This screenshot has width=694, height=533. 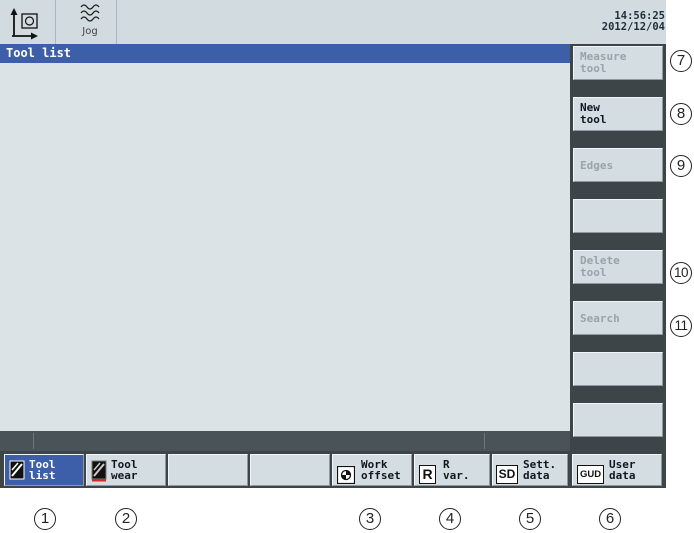 I want to click on softkey-tool-wear: Tool wear, so click(x=126, y=470).